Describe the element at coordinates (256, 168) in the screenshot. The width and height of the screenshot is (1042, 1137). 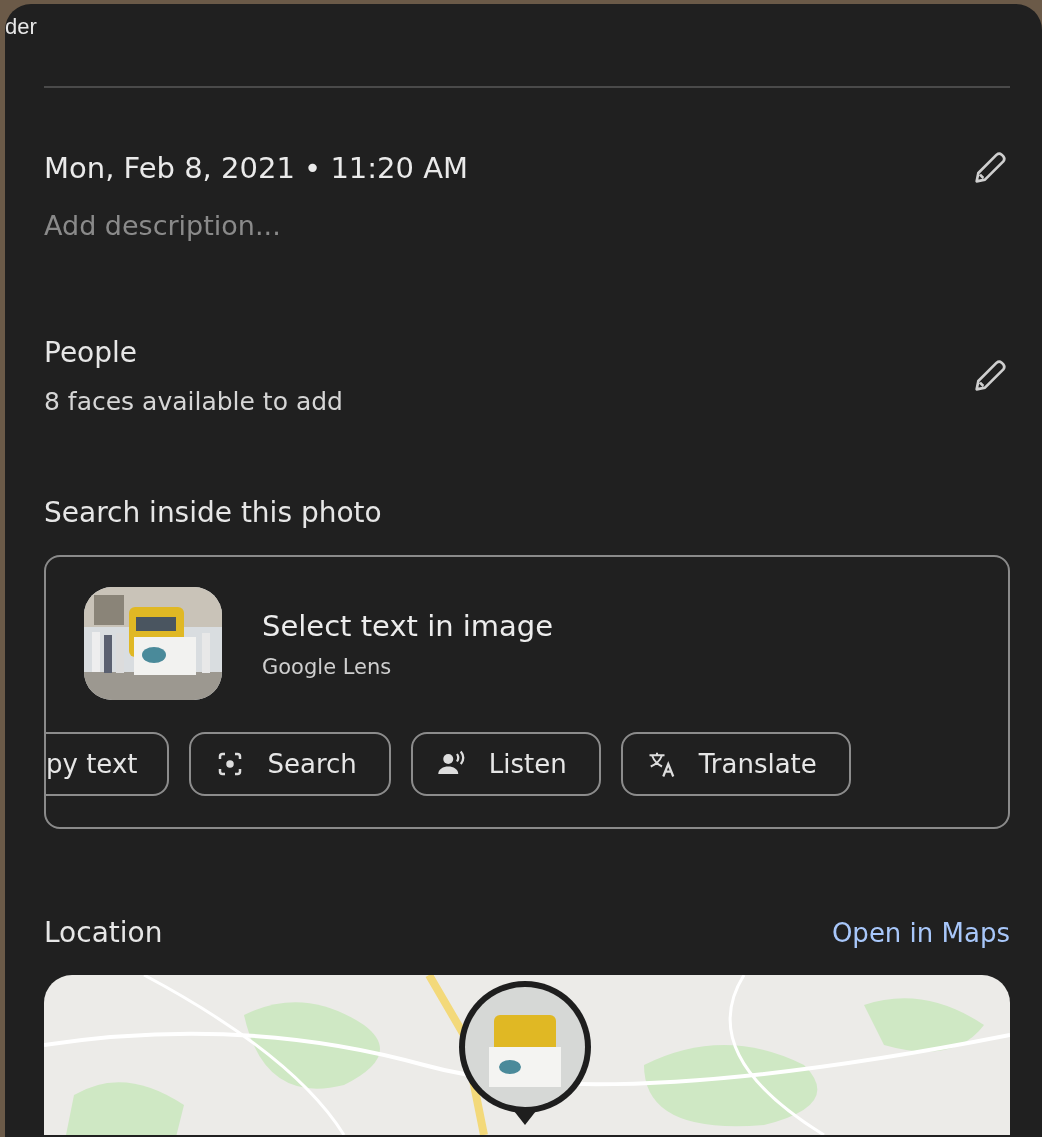
I see `date-time: Mon, Feb 8, 2021 • 11:20 AM` at that location.